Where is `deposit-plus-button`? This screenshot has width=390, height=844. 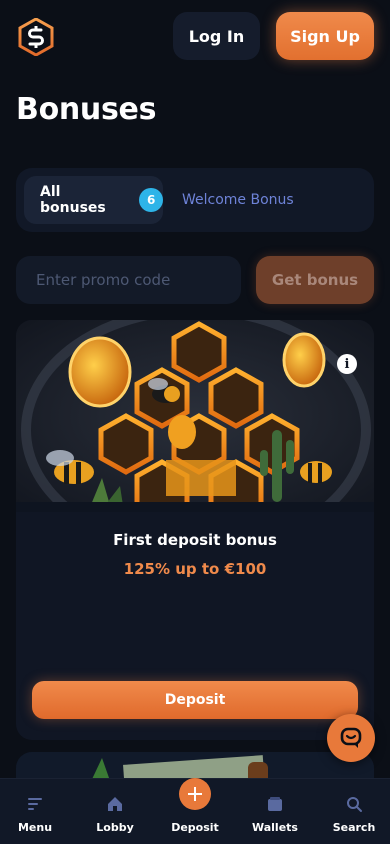 deposit-plus-button is located at coordinates (195, 794).